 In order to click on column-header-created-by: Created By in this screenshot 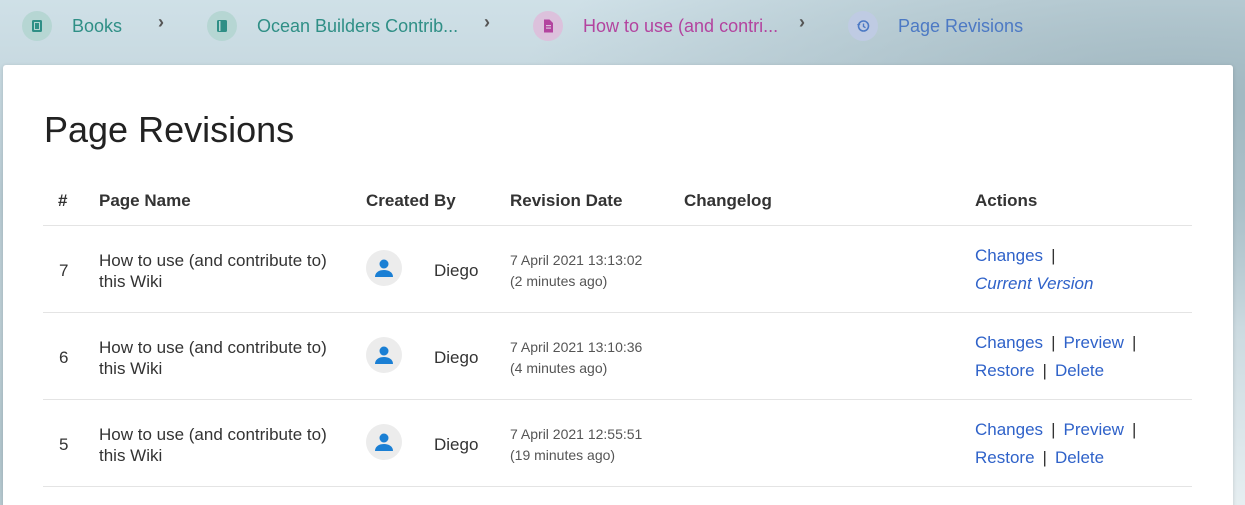, I will do `click(411, 200)`.